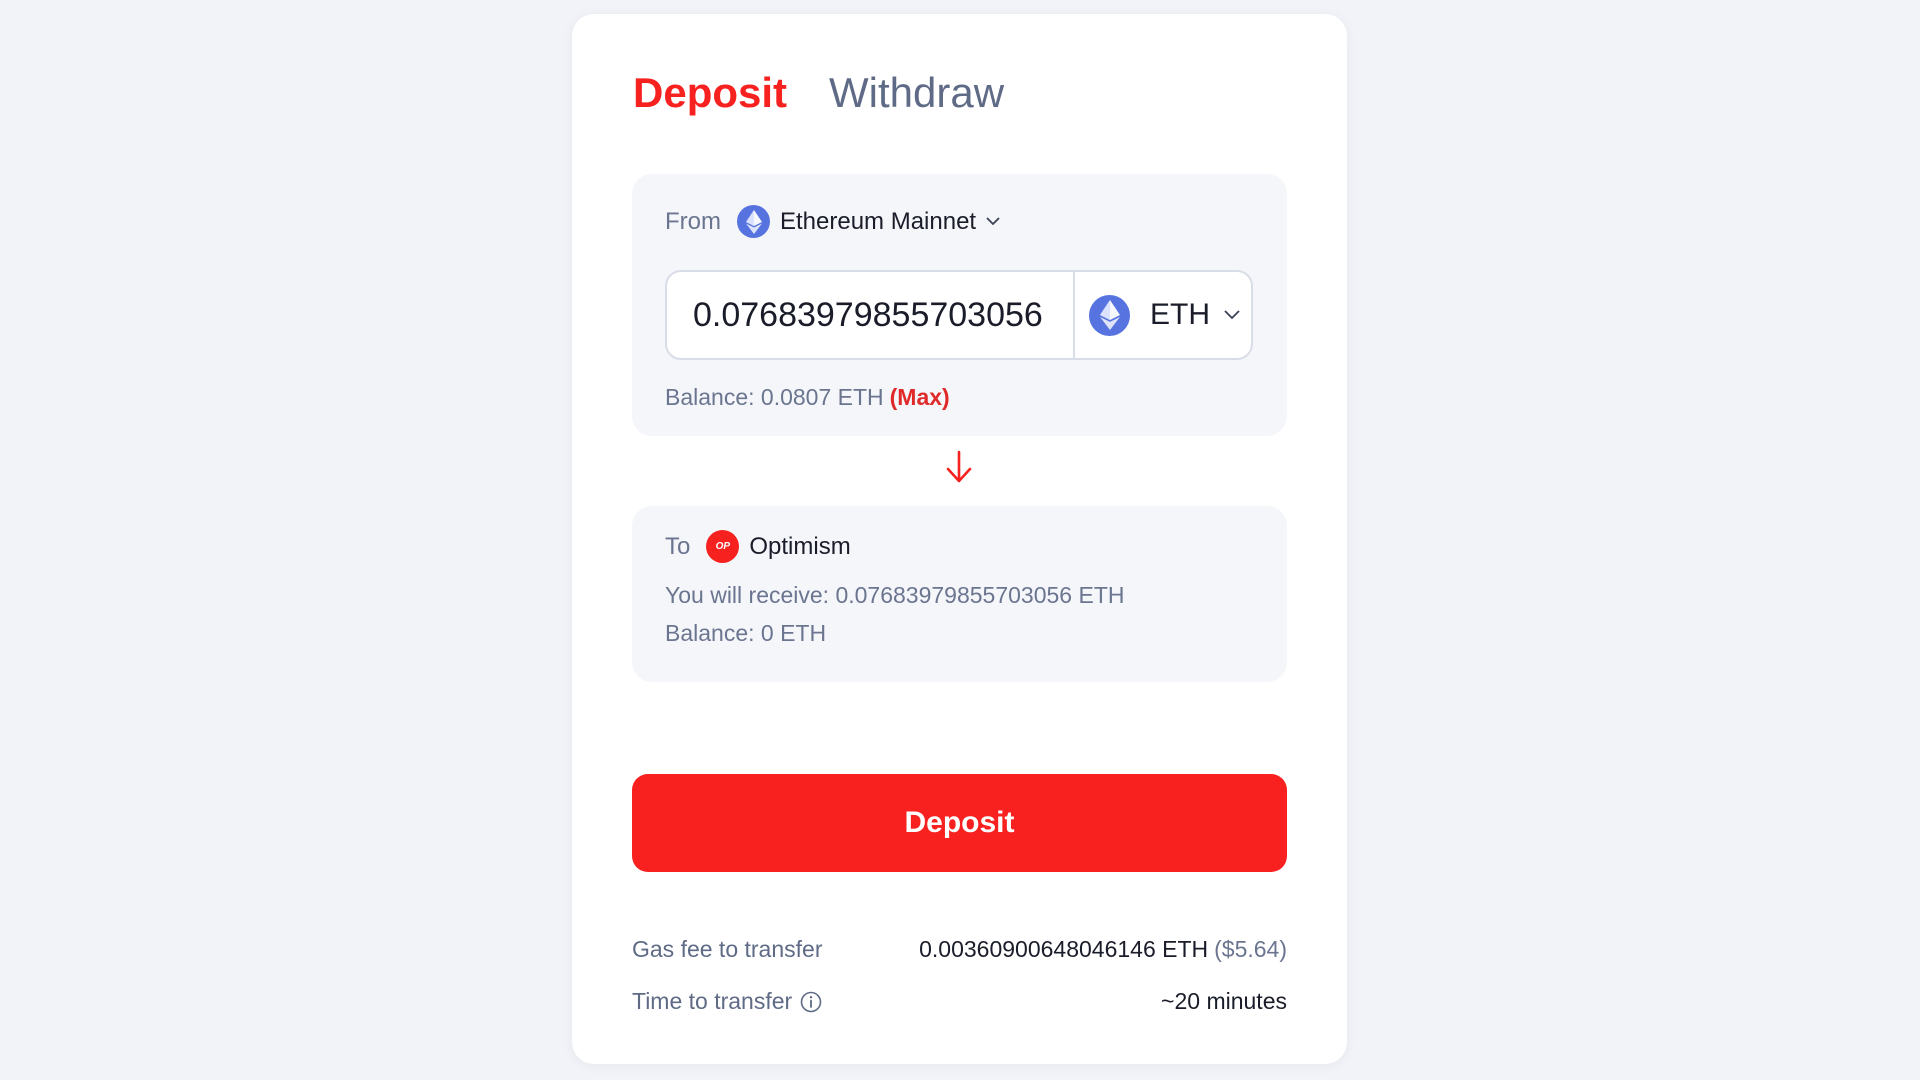 The width and height of the screenshot is (1920, 1080). What do you see at coordinates (746, 633) in the screenshot?
I see `to-balance: Balance: 0 ETH` at bounding box center [746, 633].